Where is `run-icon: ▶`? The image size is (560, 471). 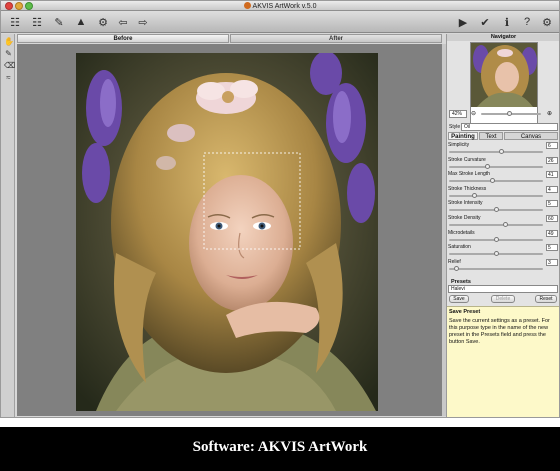 run-icon: ▶ is located at coordinates (463, 22).